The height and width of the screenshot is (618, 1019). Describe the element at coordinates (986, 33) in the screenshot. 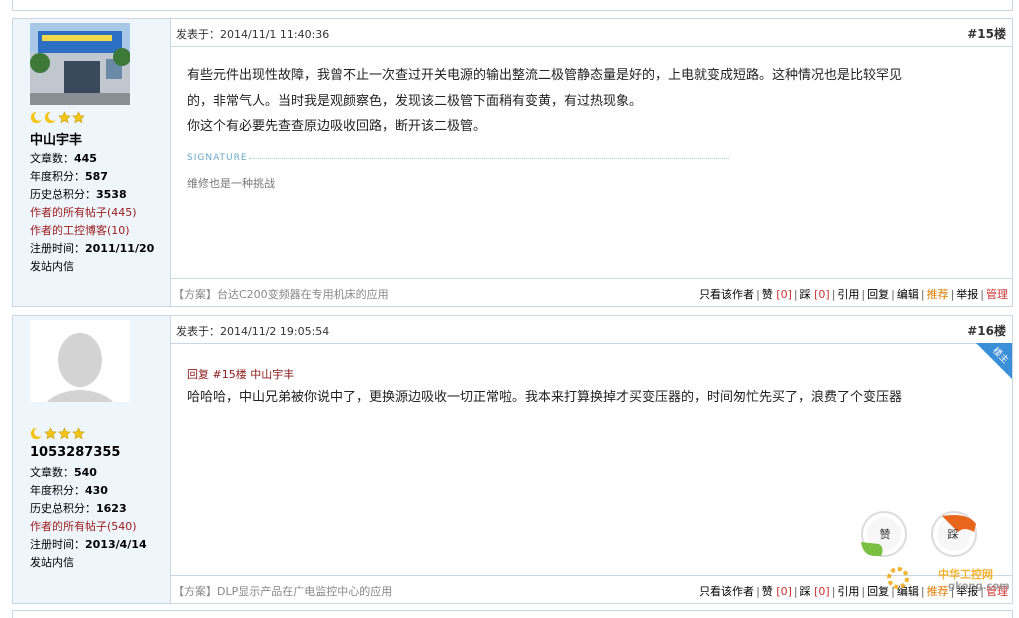

I see `floor-number: #15楼` at that location.